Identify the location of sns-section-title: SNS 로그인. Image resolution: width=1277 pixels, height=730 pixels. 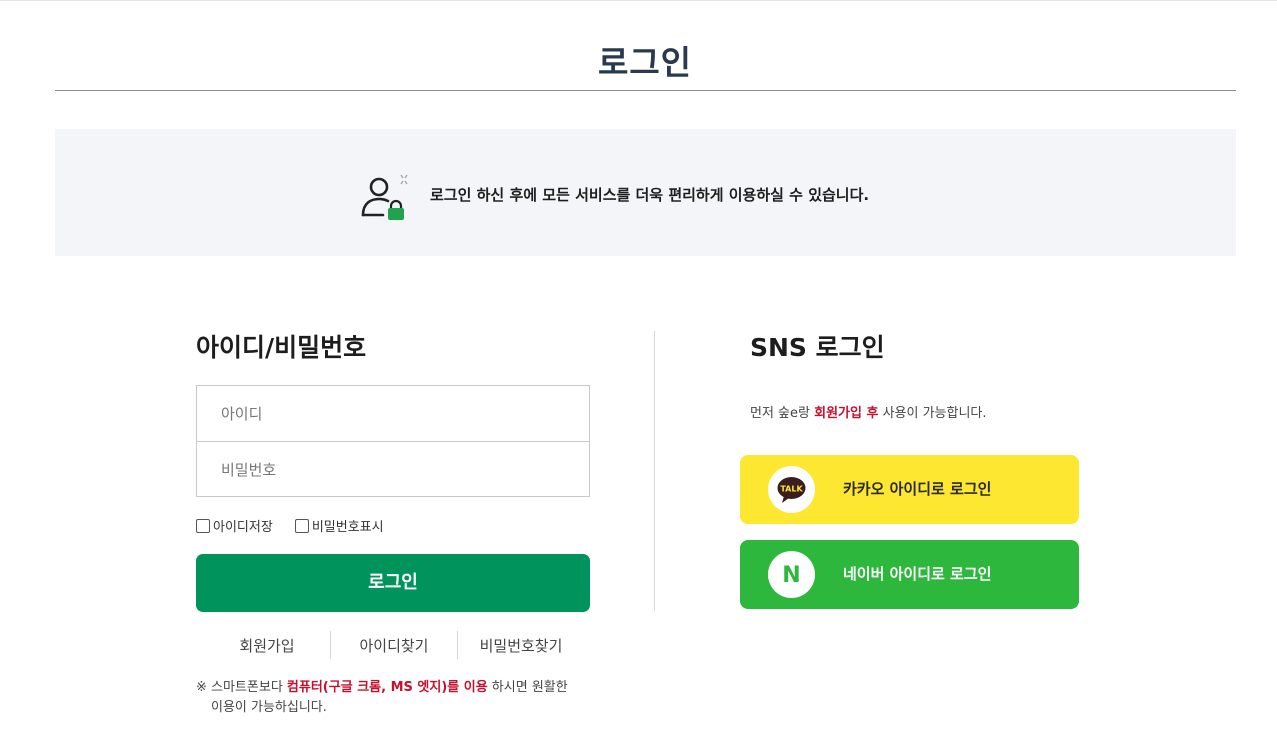
(817, 347).